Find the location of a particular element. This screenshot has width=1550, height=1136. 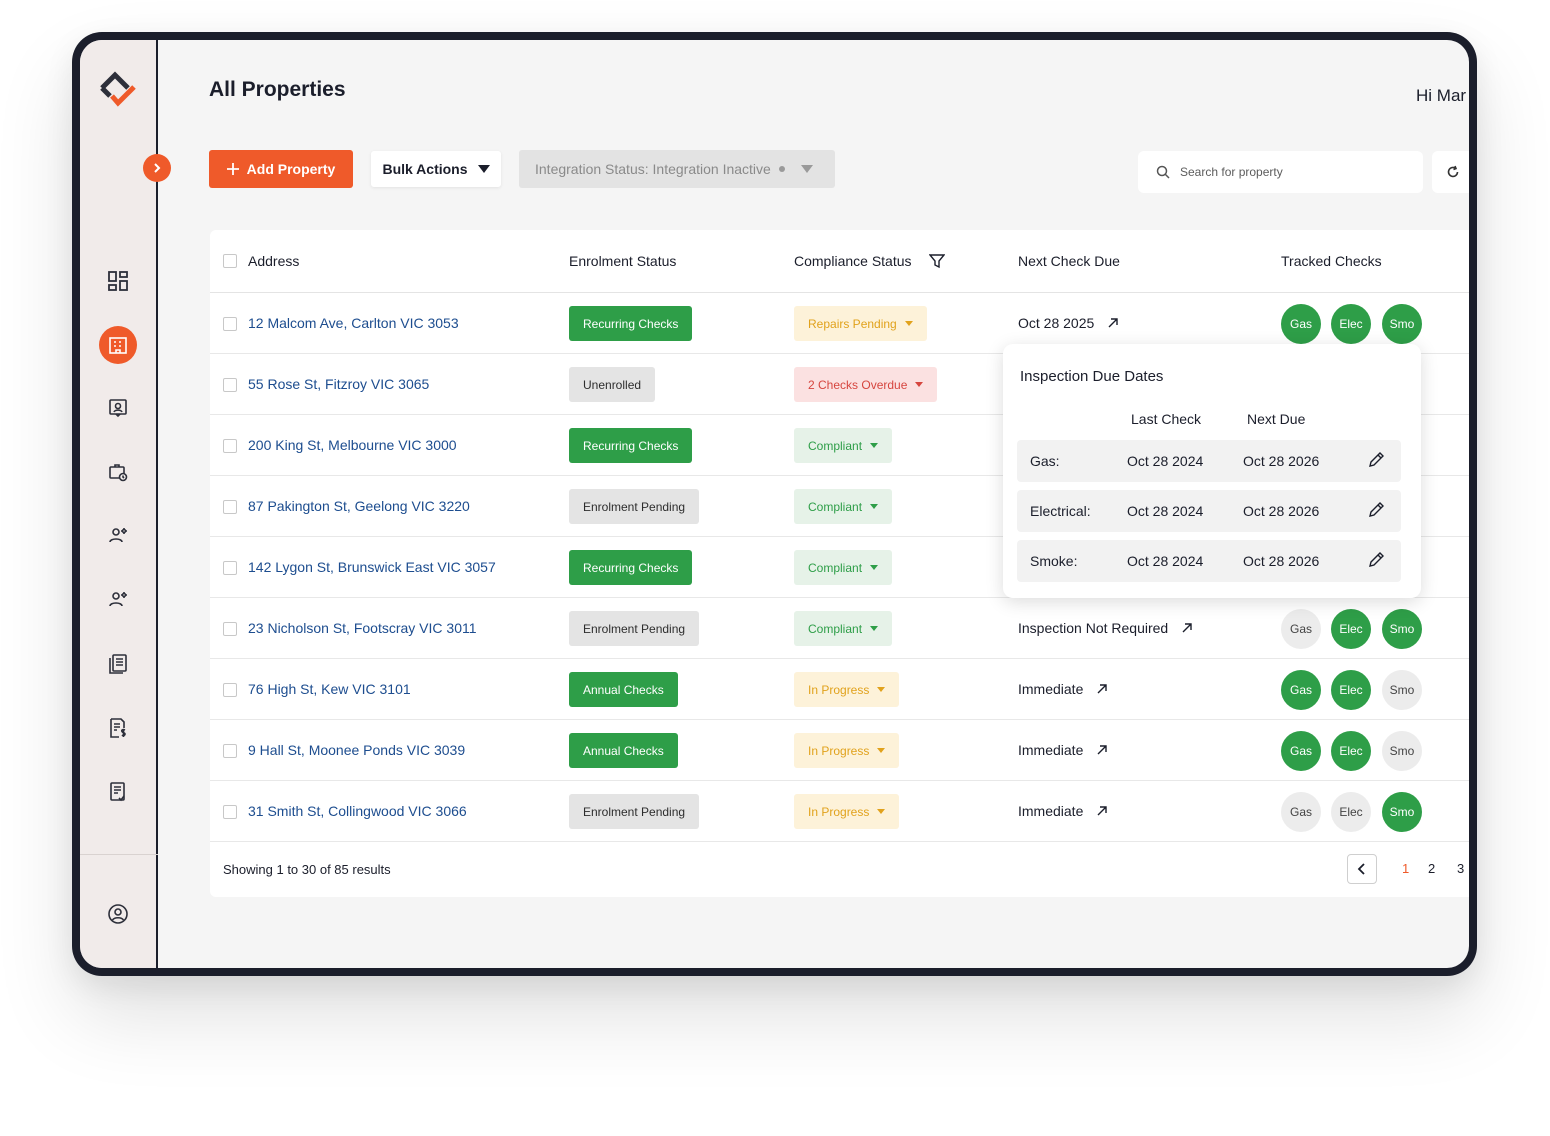

results-count: Showing 1 to 30 of 85 results is located at coordinates (307, 869).